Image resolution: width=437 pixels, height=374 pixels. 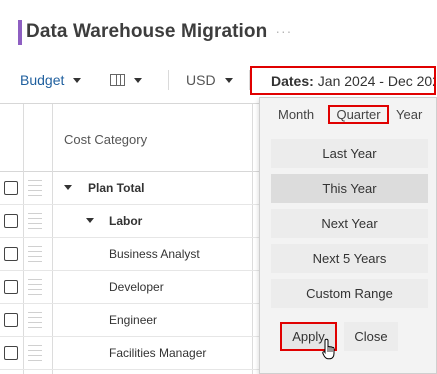 What do you see at coordinates (201, 80) in the screenshot?
I see `currency-label: USD` at bounding box center [201, 80].